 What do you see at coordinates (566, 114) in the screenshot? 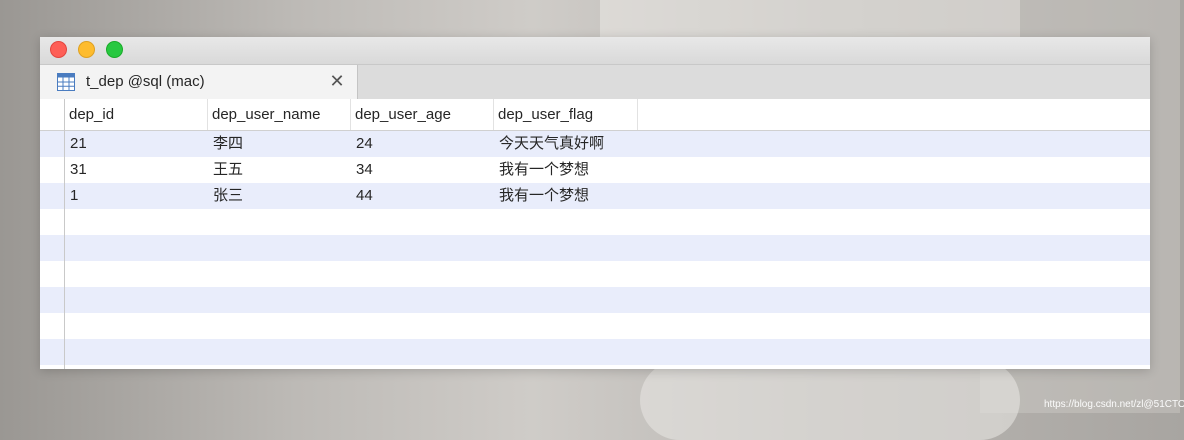
I see `column-header-dep-user-flag: dep_user_flag` at bounding box center [566, 114].